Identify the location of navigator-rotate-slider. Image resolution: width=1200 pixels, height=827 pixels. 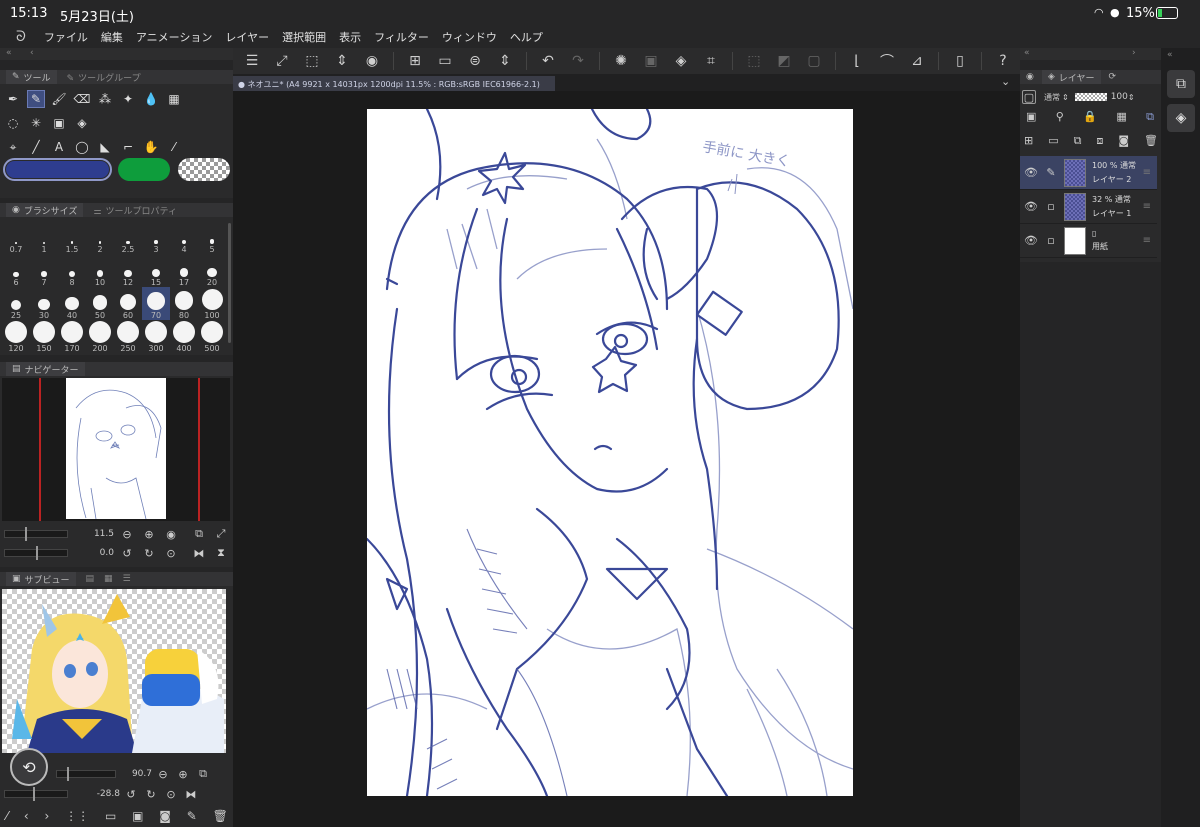
(36, 553).